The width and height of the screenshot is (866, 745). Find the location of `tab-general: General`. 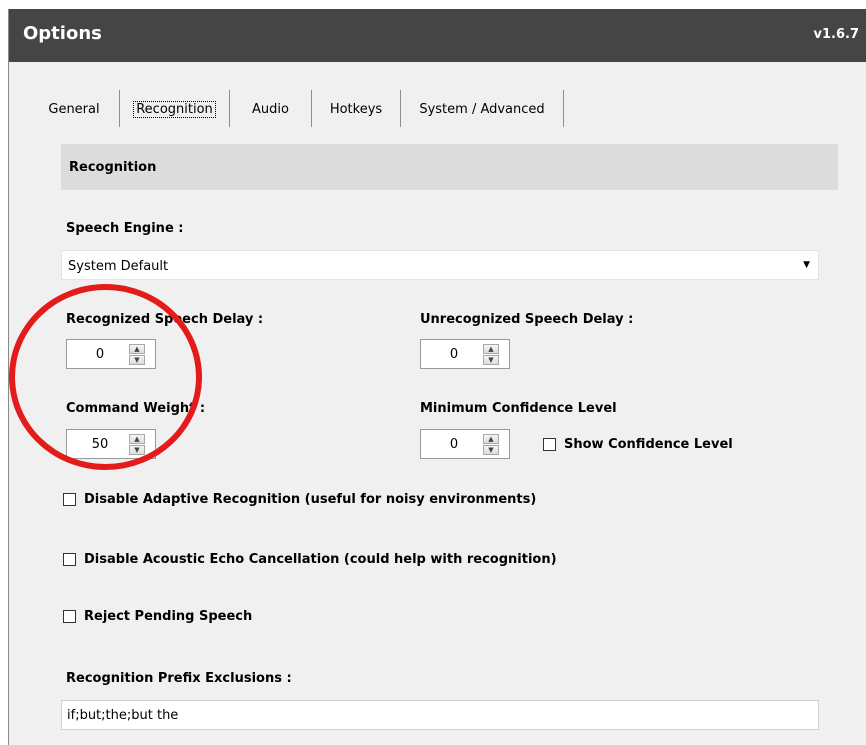

tab-general: General is located at coordinates (74, 108).